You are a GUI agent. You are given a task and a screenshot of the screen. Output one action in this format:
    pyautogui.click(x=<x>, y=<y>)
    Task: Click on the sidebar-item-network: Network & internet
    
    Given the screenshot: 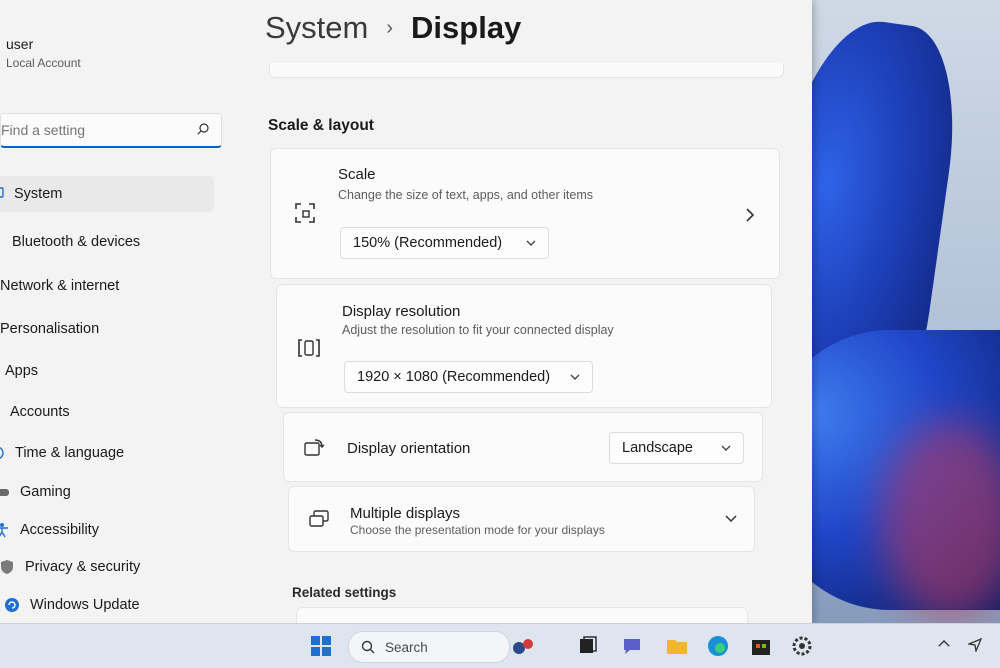 What is the action you would take?
    pyautogui.click(x=100, y=286)
    